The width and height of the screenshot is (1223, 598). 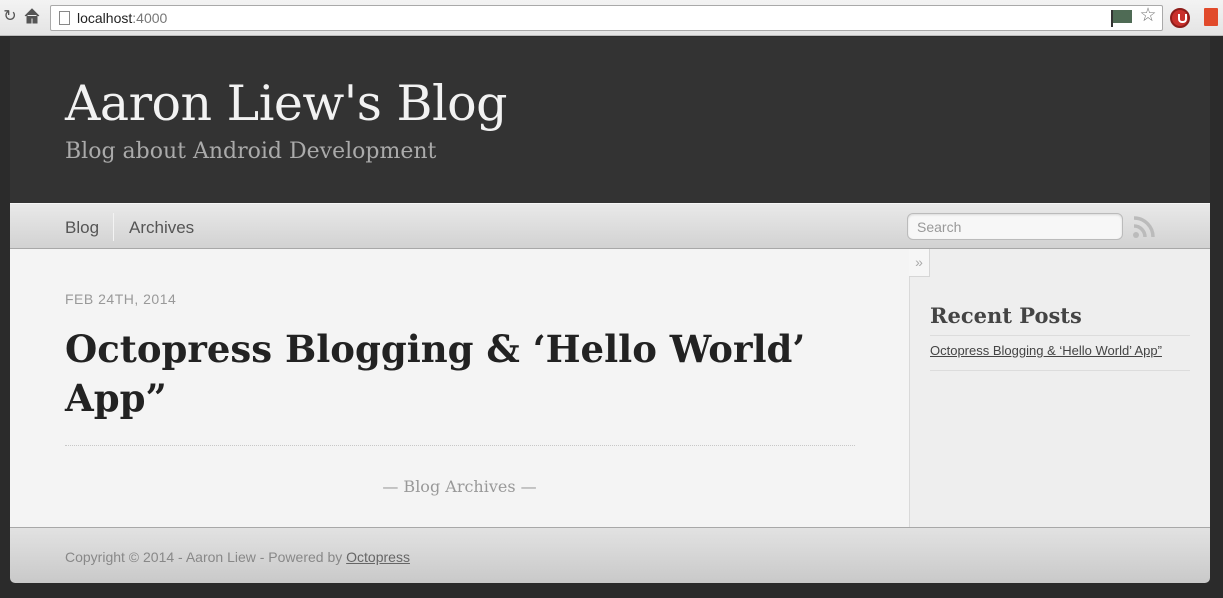 I want to click on site-title: Aaron Liew's Blog, so click(x=286, y=103).